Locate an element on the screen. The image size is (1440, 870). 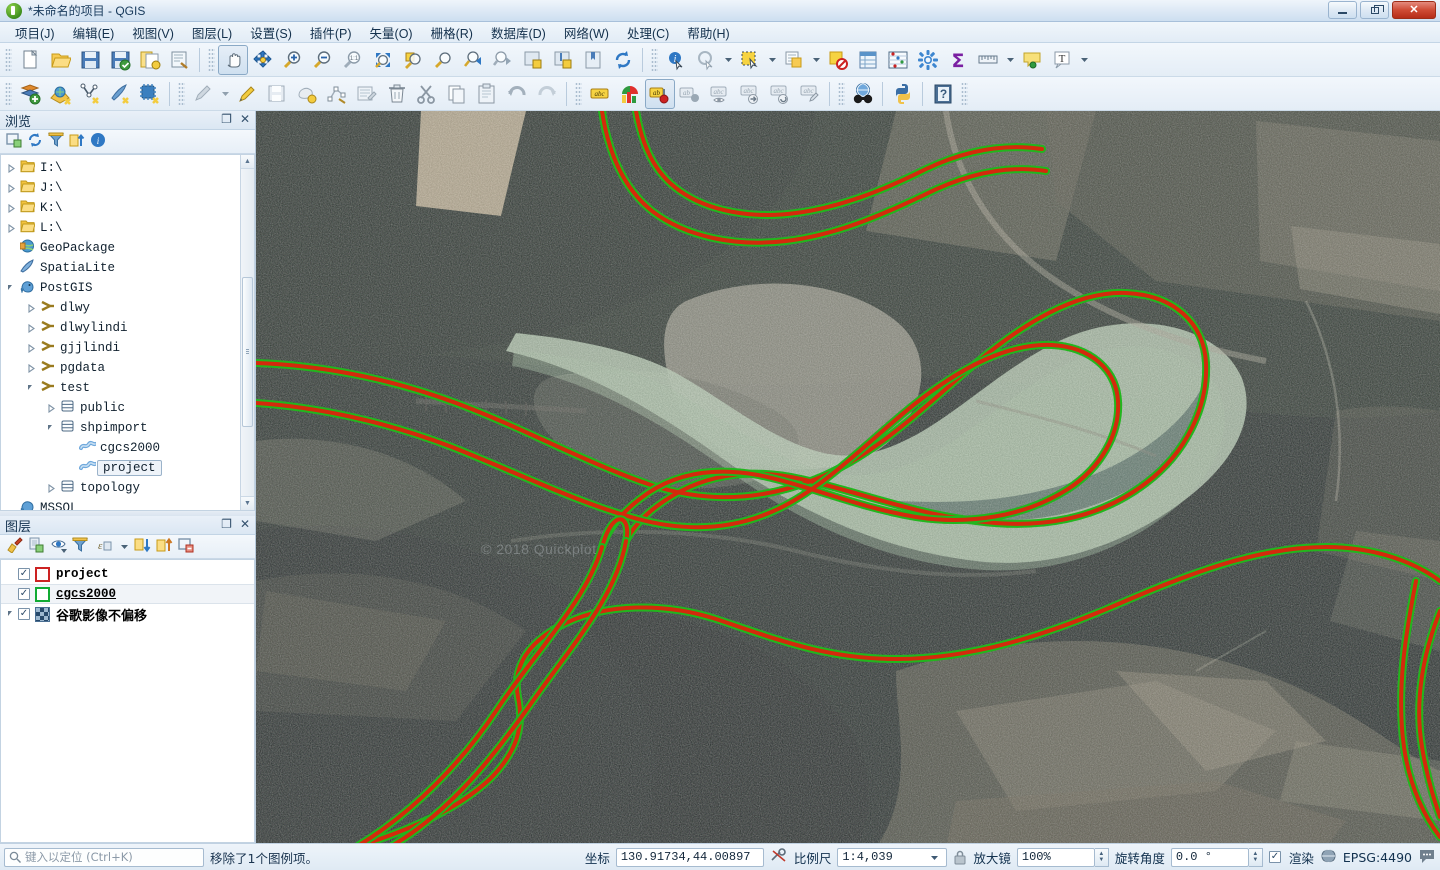
minimize-button is located at coordinates (1342, 10).